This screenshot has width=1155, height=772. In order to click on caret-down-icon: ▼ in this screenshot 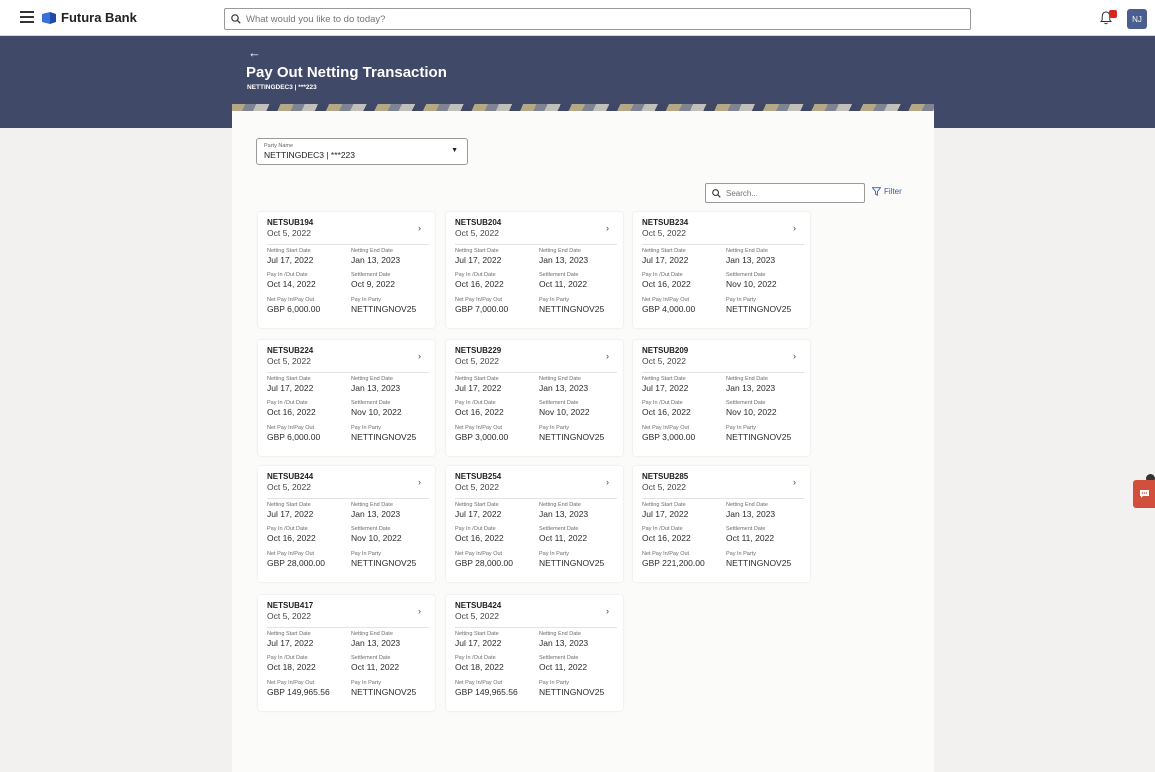, I will do `click(454, 150)`.